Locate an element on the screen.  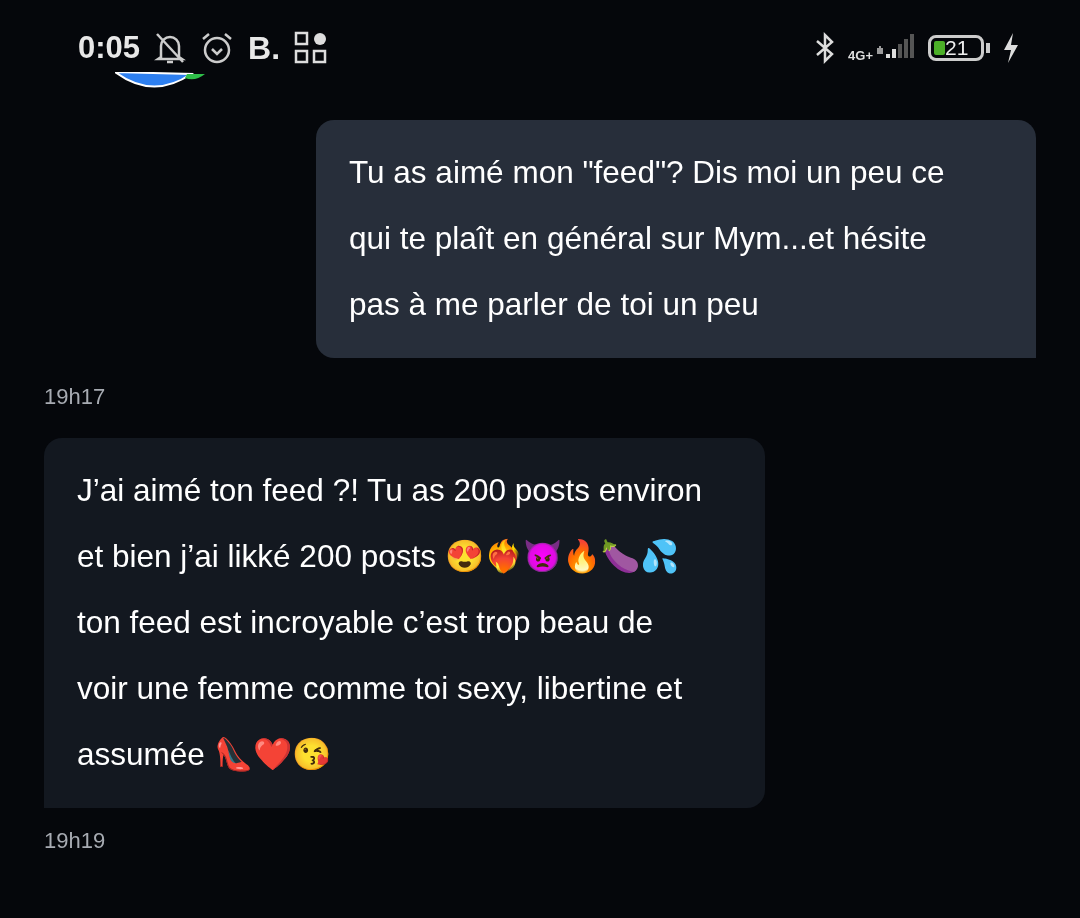
clock-time: 0:05 is located at coordinates (109, 48).